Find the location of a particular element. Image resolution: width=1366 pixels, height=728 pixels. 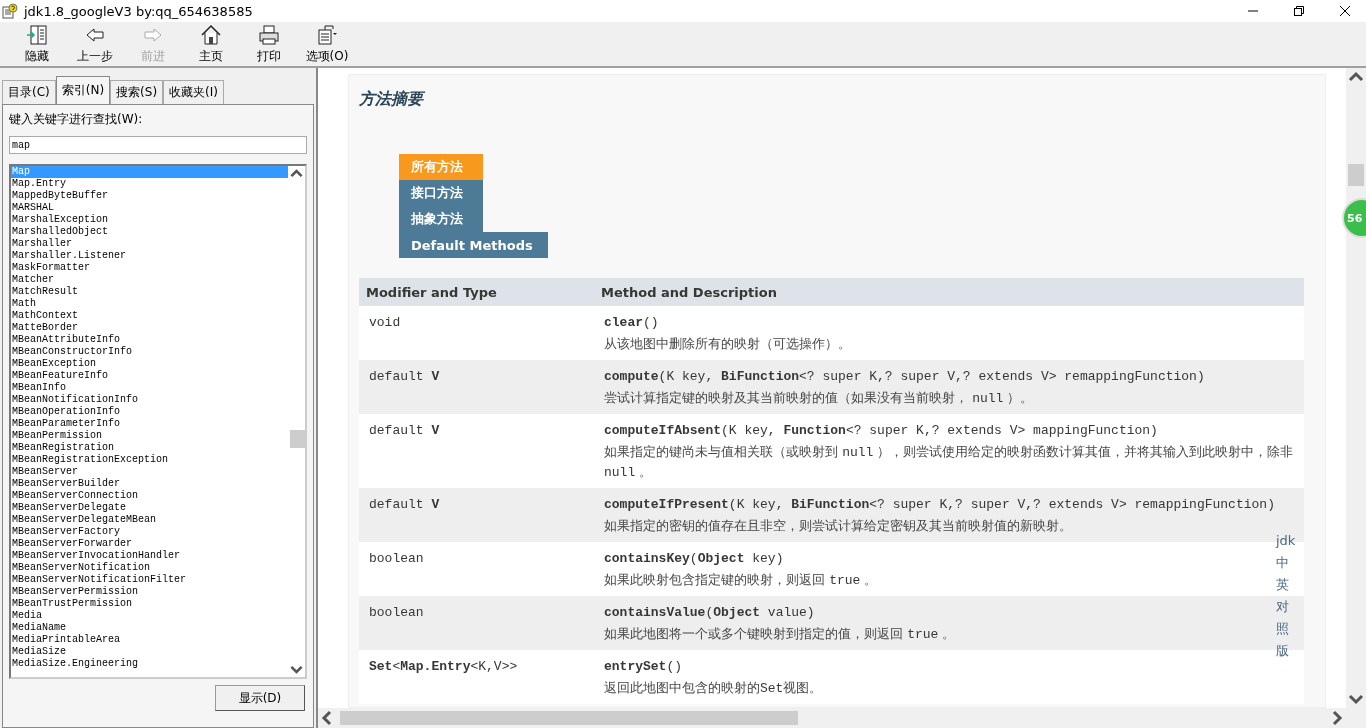

index-item: Map.Entry is located at coordinates (149, 184).